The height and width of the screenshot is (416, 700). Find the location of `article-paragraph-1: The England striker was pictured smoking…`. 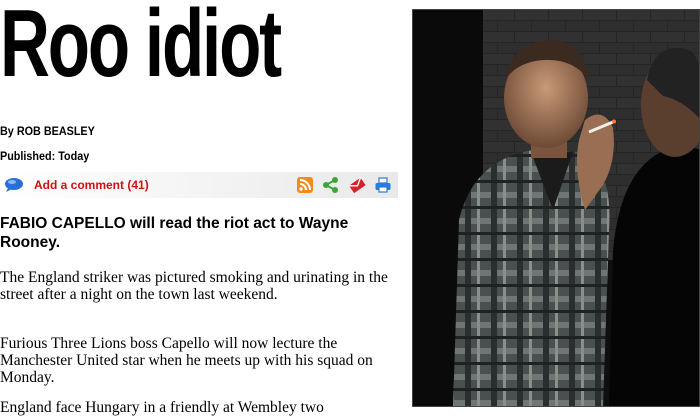

article-paragraph-1: The England striker was pictured smoking… is located at coordinates (194, 286).